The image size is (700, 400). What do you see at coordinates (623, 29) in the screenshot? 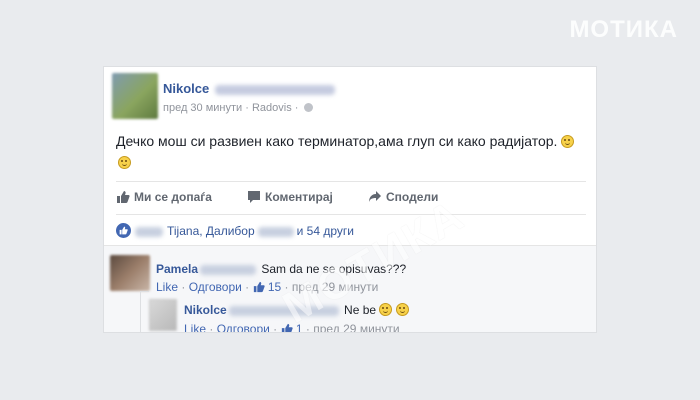
I see `brand-watermark: МОТИКА` at bounding box center [623, 29].